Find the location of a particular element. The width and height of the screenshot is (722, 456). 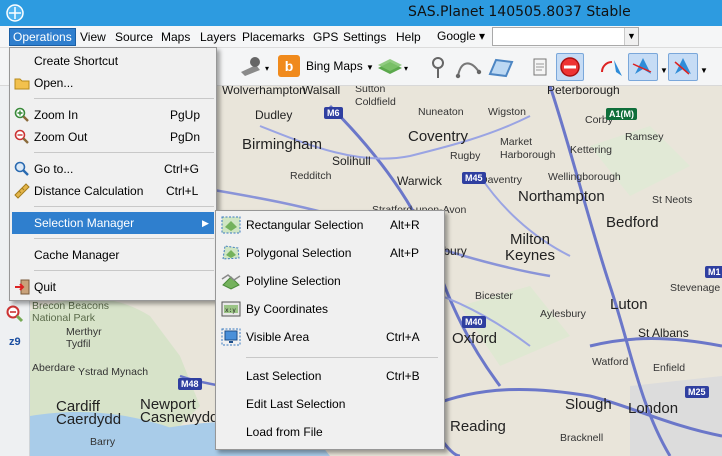

placemark-icon is located at coordinates (438, 68).